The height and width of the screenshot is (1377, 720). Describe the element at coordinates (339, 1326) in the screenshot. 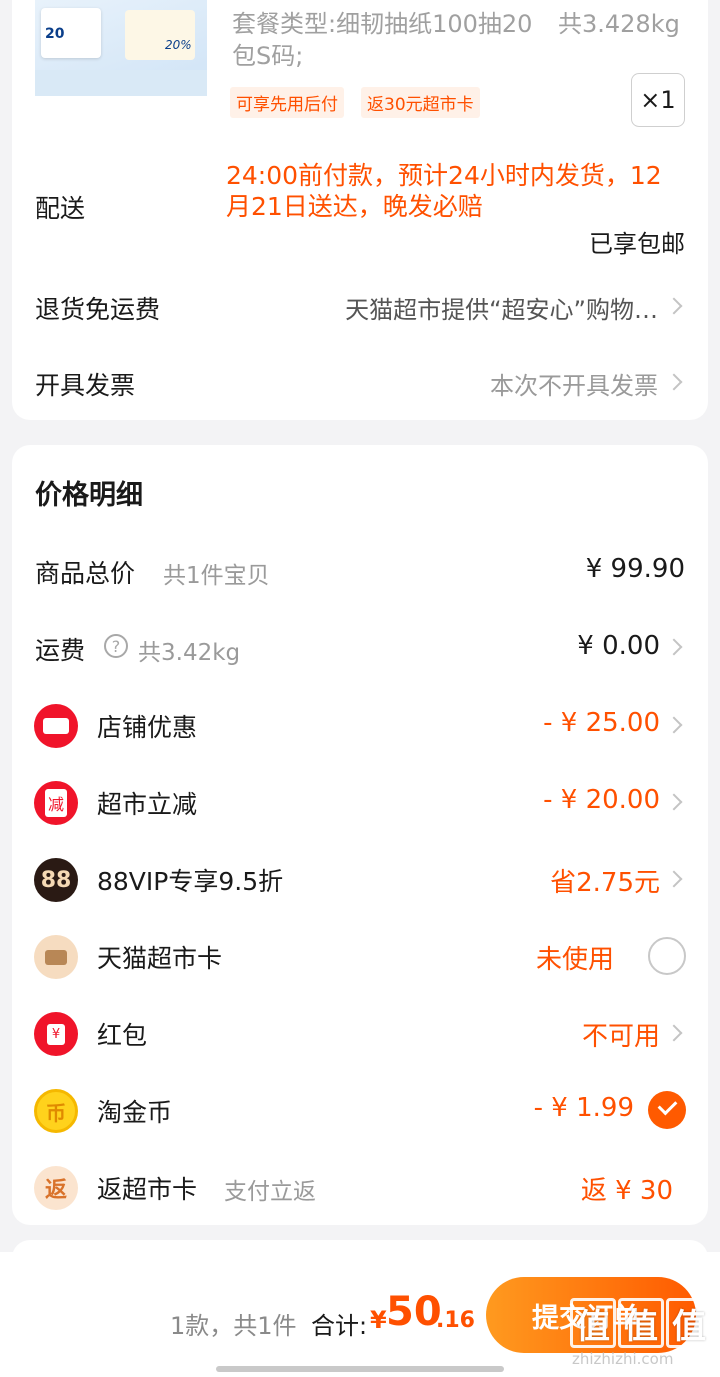

I see `total-label: 合计:` at that location.